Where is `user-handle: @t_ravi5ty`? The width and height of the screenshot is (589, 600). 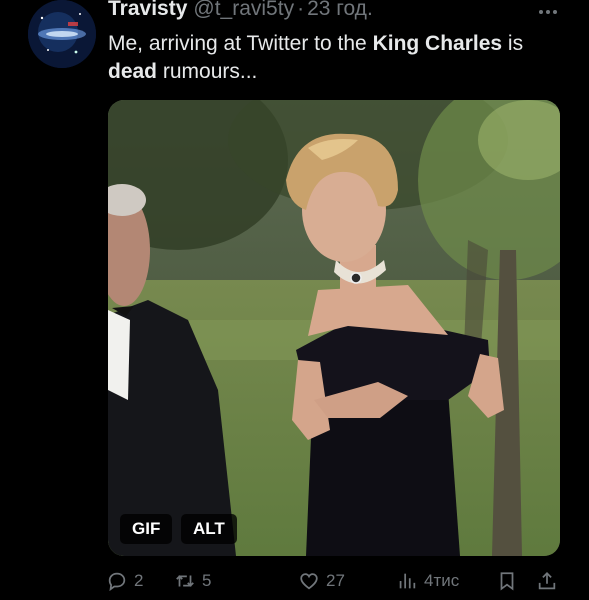 user-handle: @t_ravi5ty is located at coordinates (243, 10).